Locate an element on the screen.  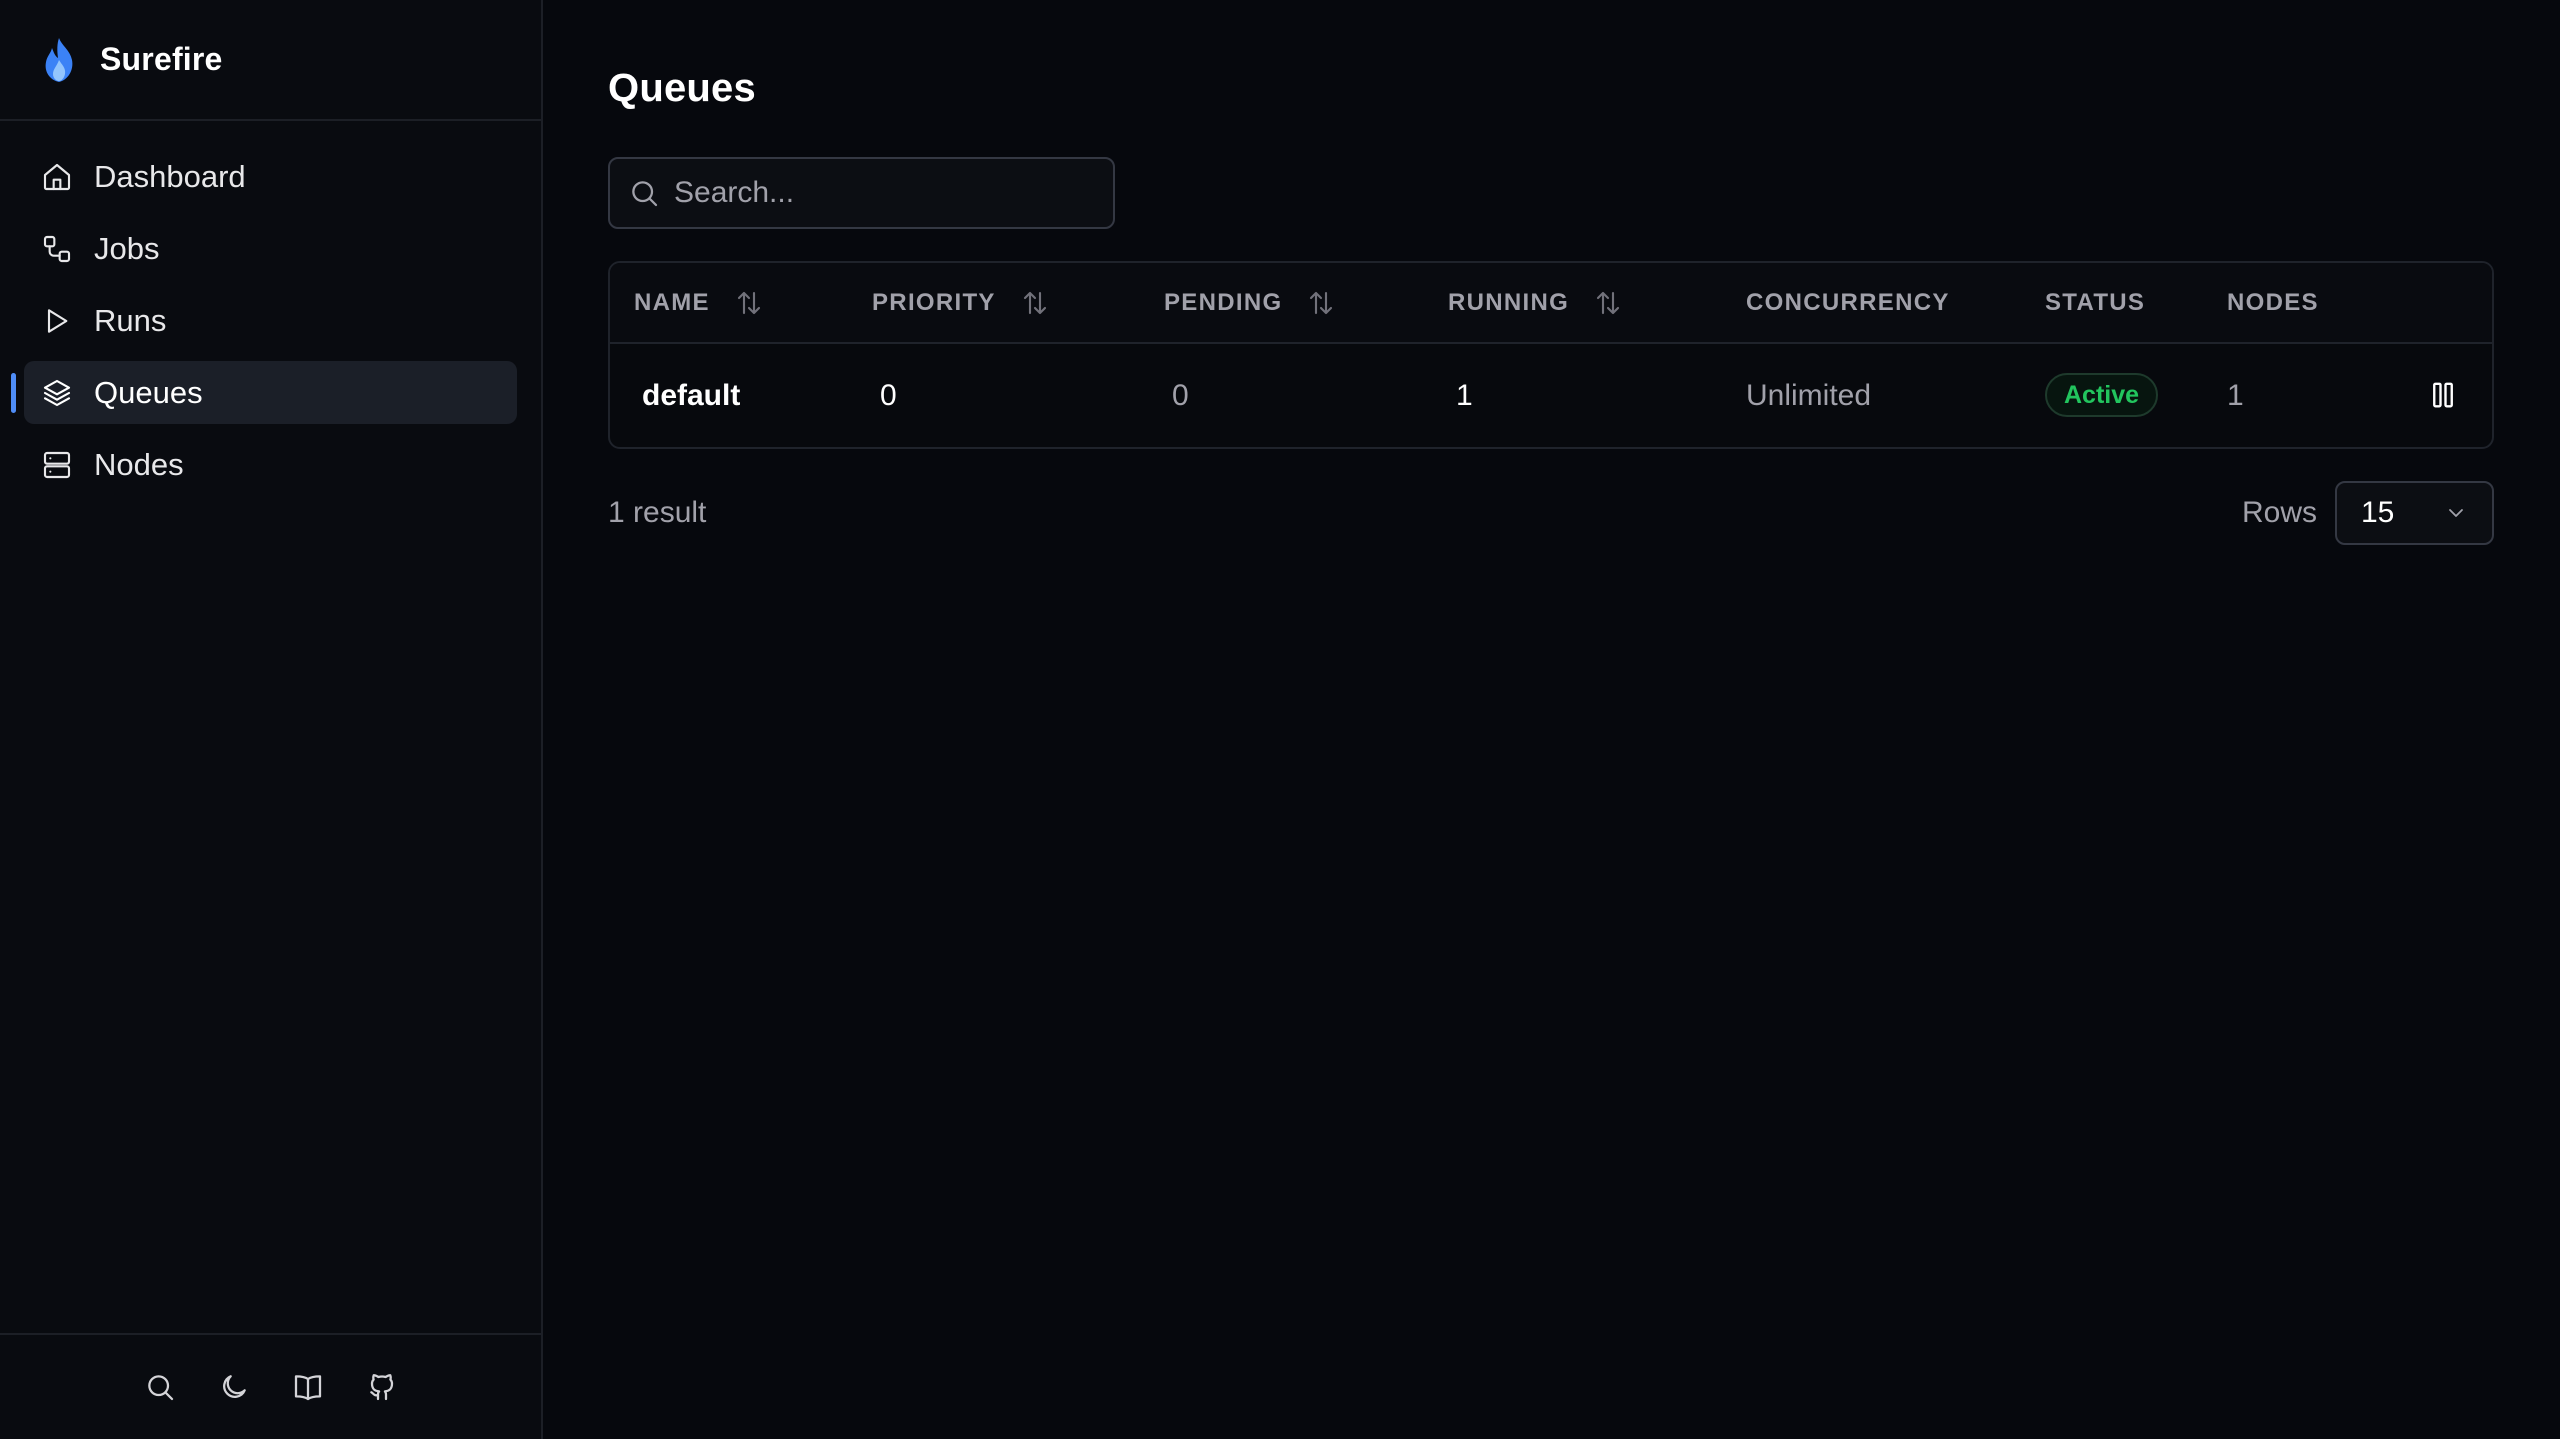
sidebar-item-label: Jobs is located at coordinates (127, 248).